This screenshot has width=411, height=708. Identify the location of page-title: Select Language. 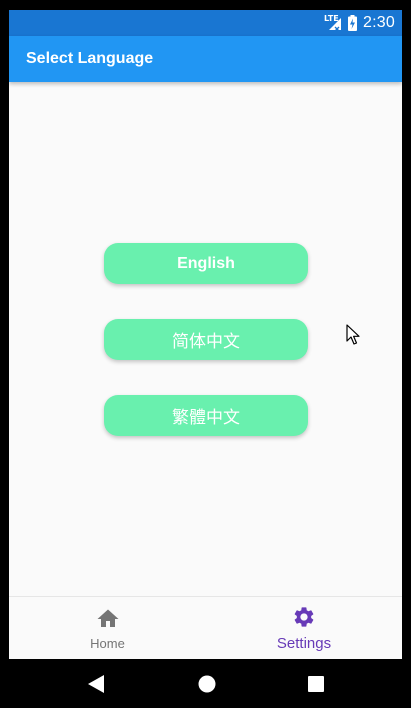
(90, 58).